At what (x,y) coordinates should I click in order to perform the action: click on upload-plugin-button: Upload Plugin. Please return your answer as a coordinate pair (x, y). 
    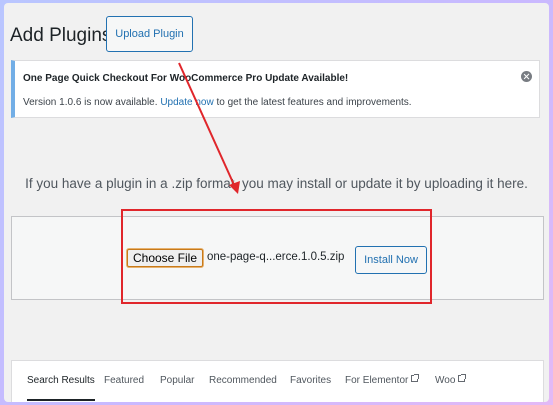
    Looking at the image, I should click on (149, 34).